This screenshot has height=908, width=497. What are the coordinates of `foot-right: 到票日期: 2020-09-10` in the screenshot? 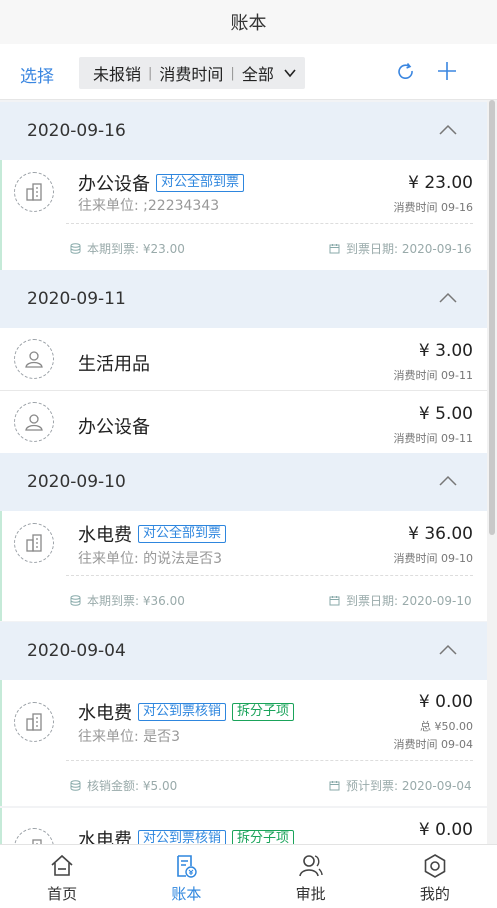 It's located at (409, 601).